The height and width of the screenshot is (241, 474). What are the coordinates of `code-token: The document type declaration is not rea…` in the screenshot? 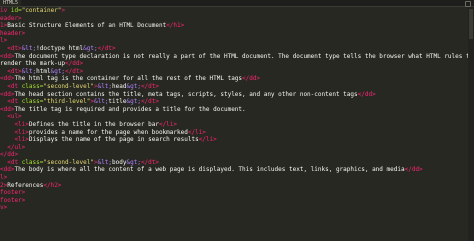 It's located at (241, 56).